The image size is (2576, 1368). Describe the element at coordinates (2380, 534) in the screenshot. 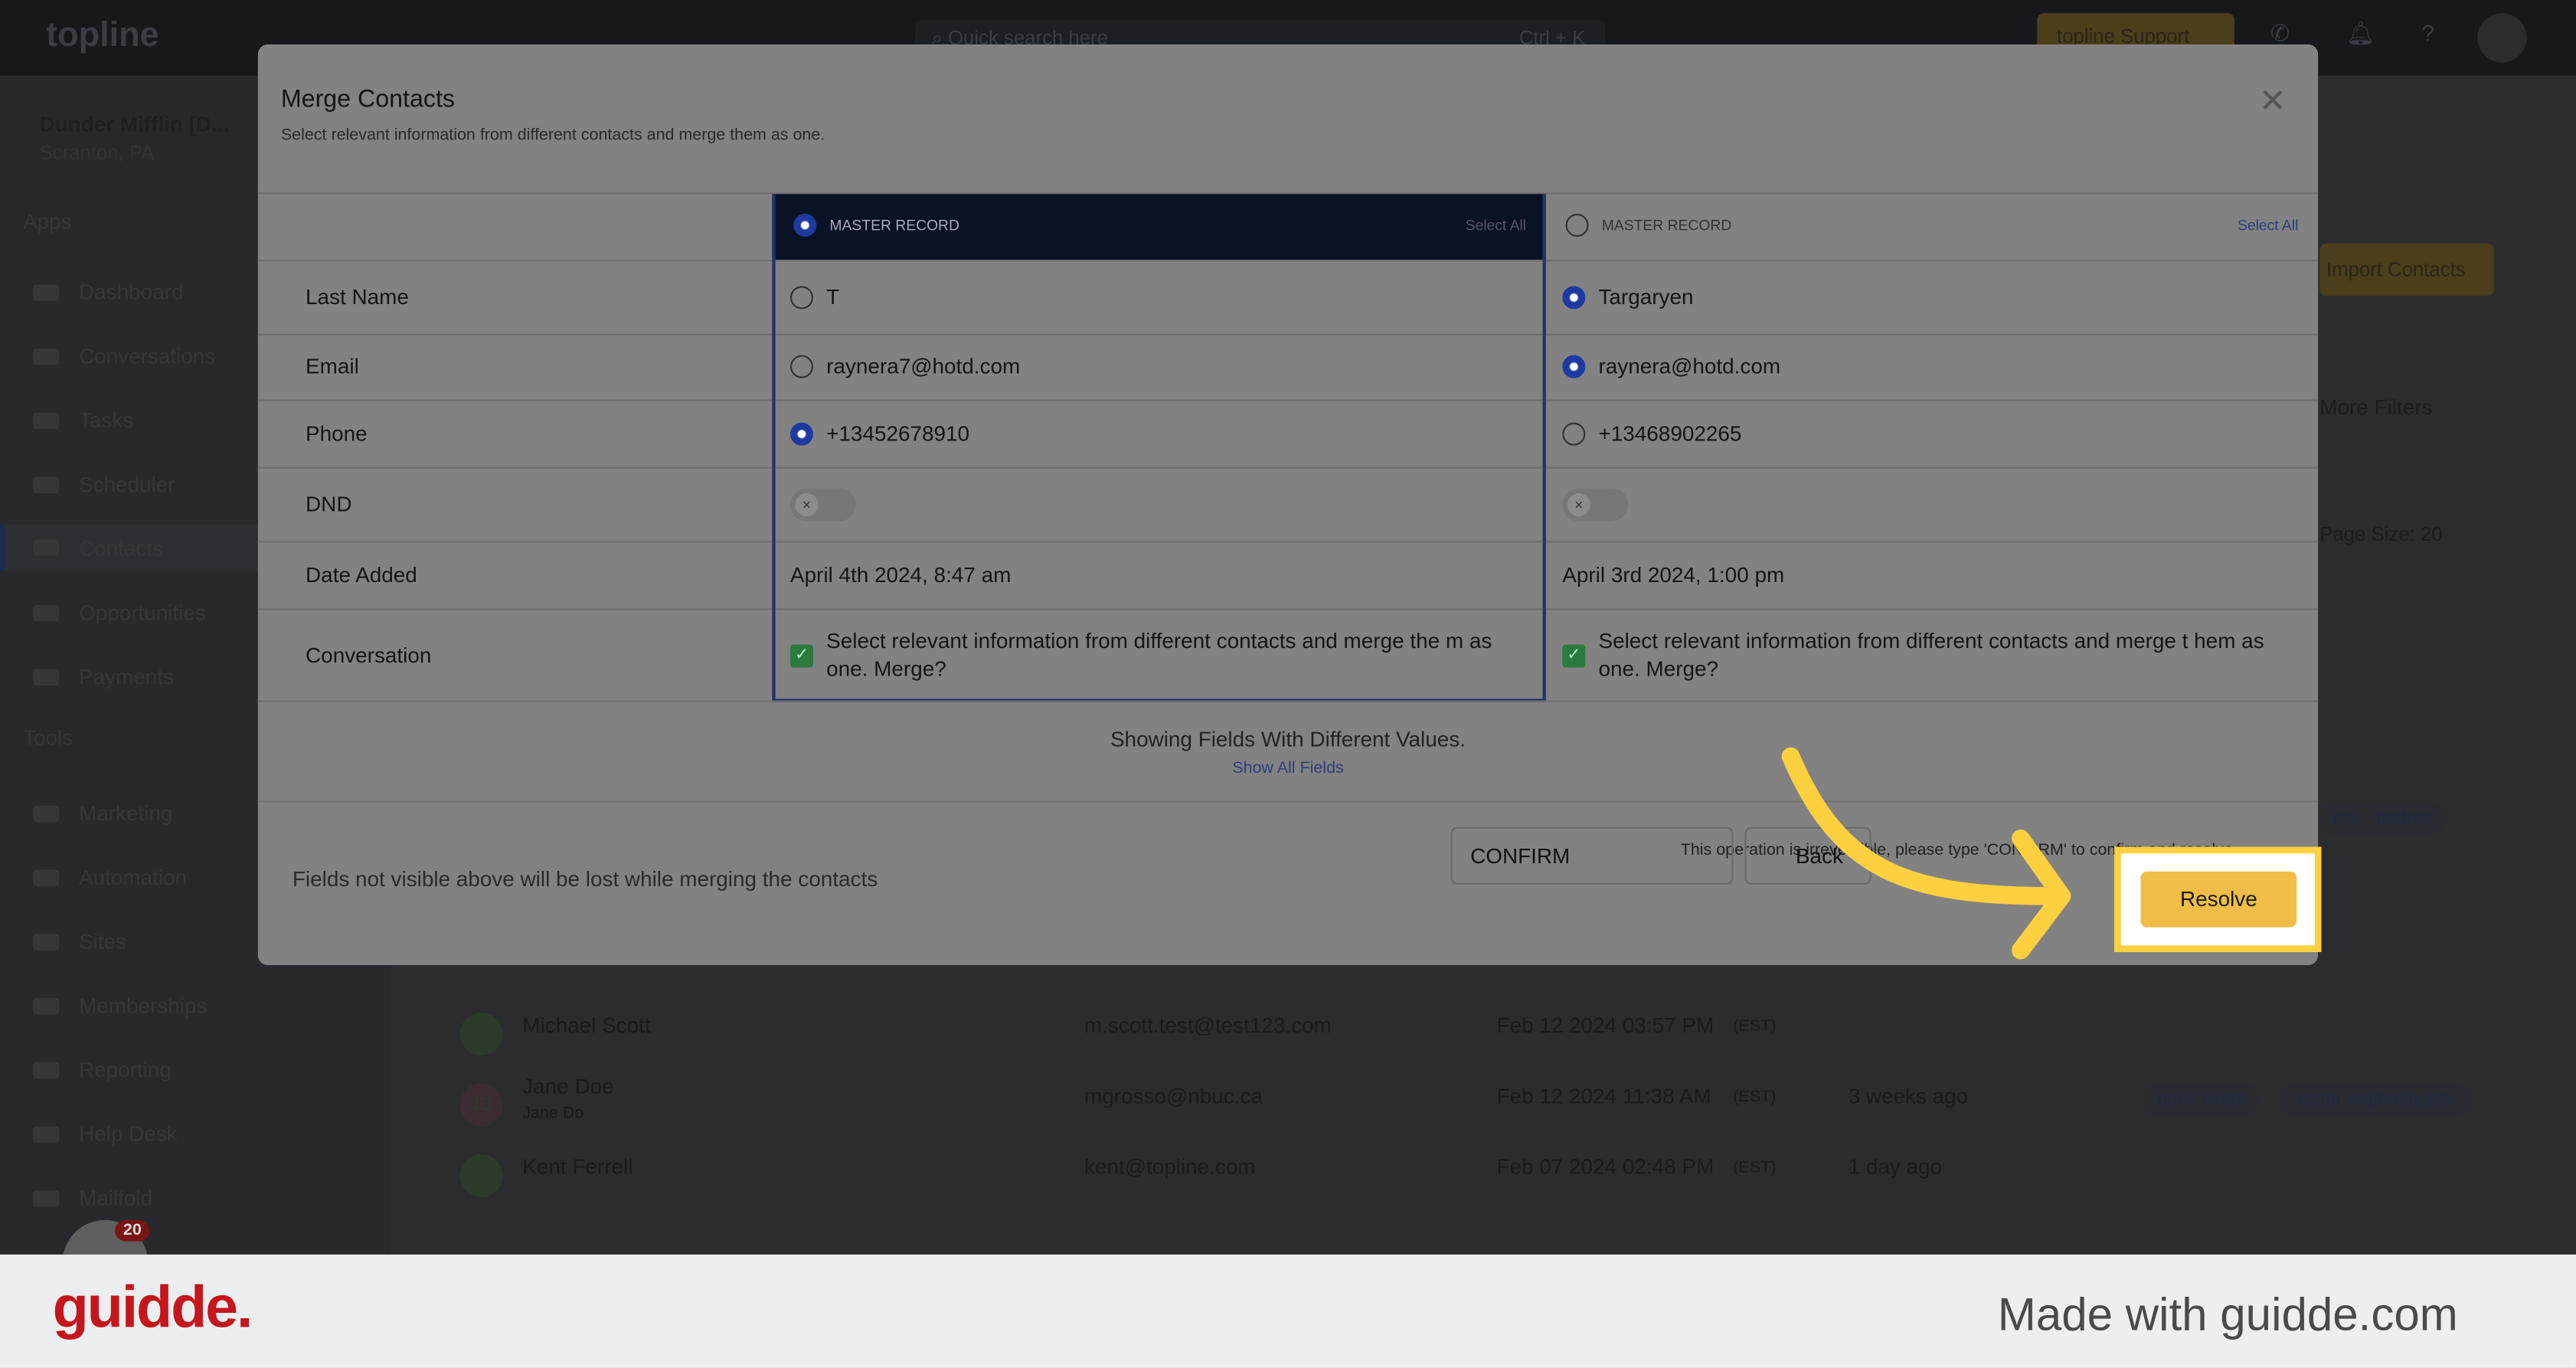

I see `page-size-select: Page Size: 20` at that location.